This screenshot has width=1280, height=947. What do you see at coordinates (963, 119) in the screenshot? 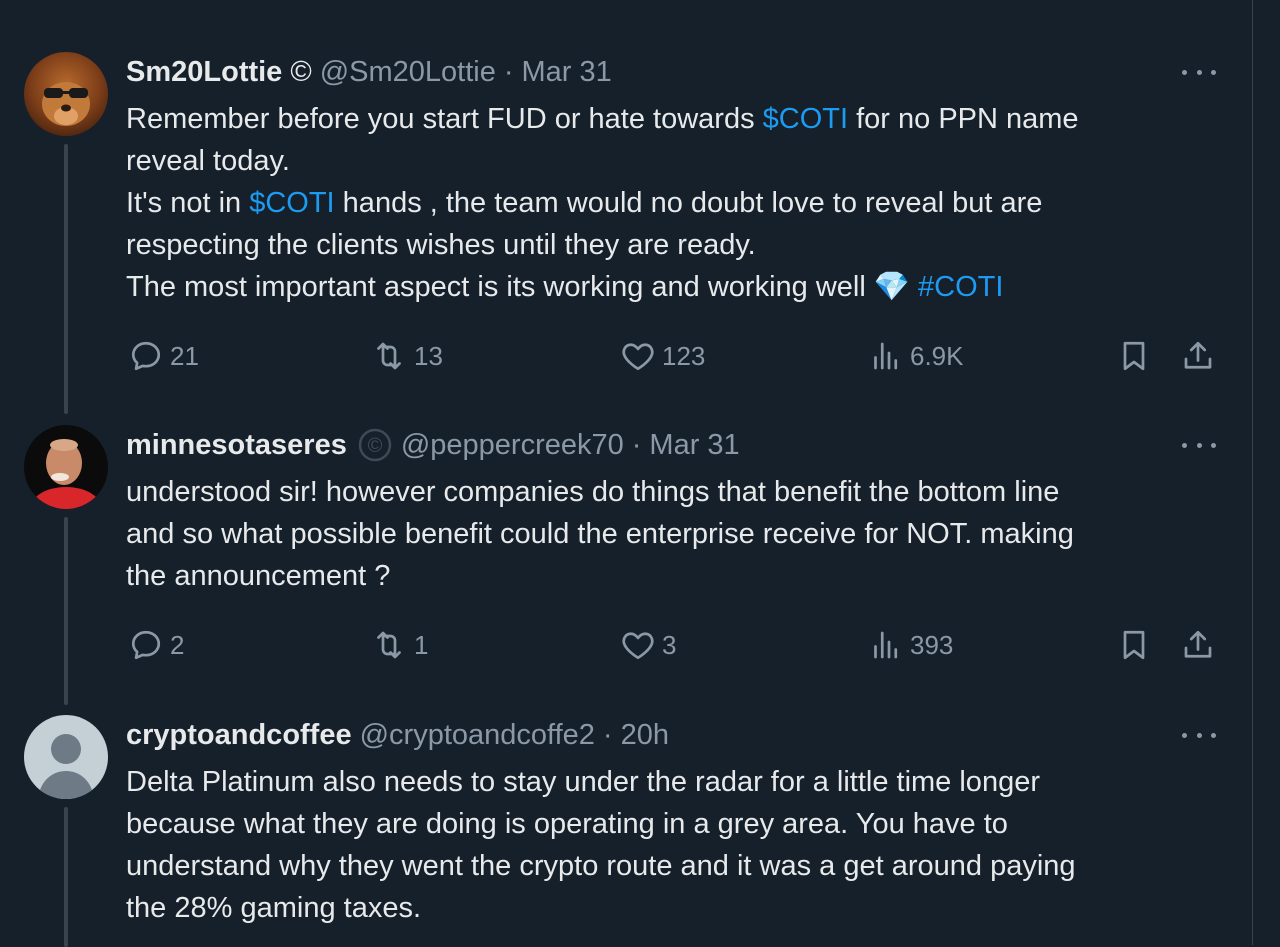
I see `text-segment: for no PPN name` at bounding box center [963, 119].